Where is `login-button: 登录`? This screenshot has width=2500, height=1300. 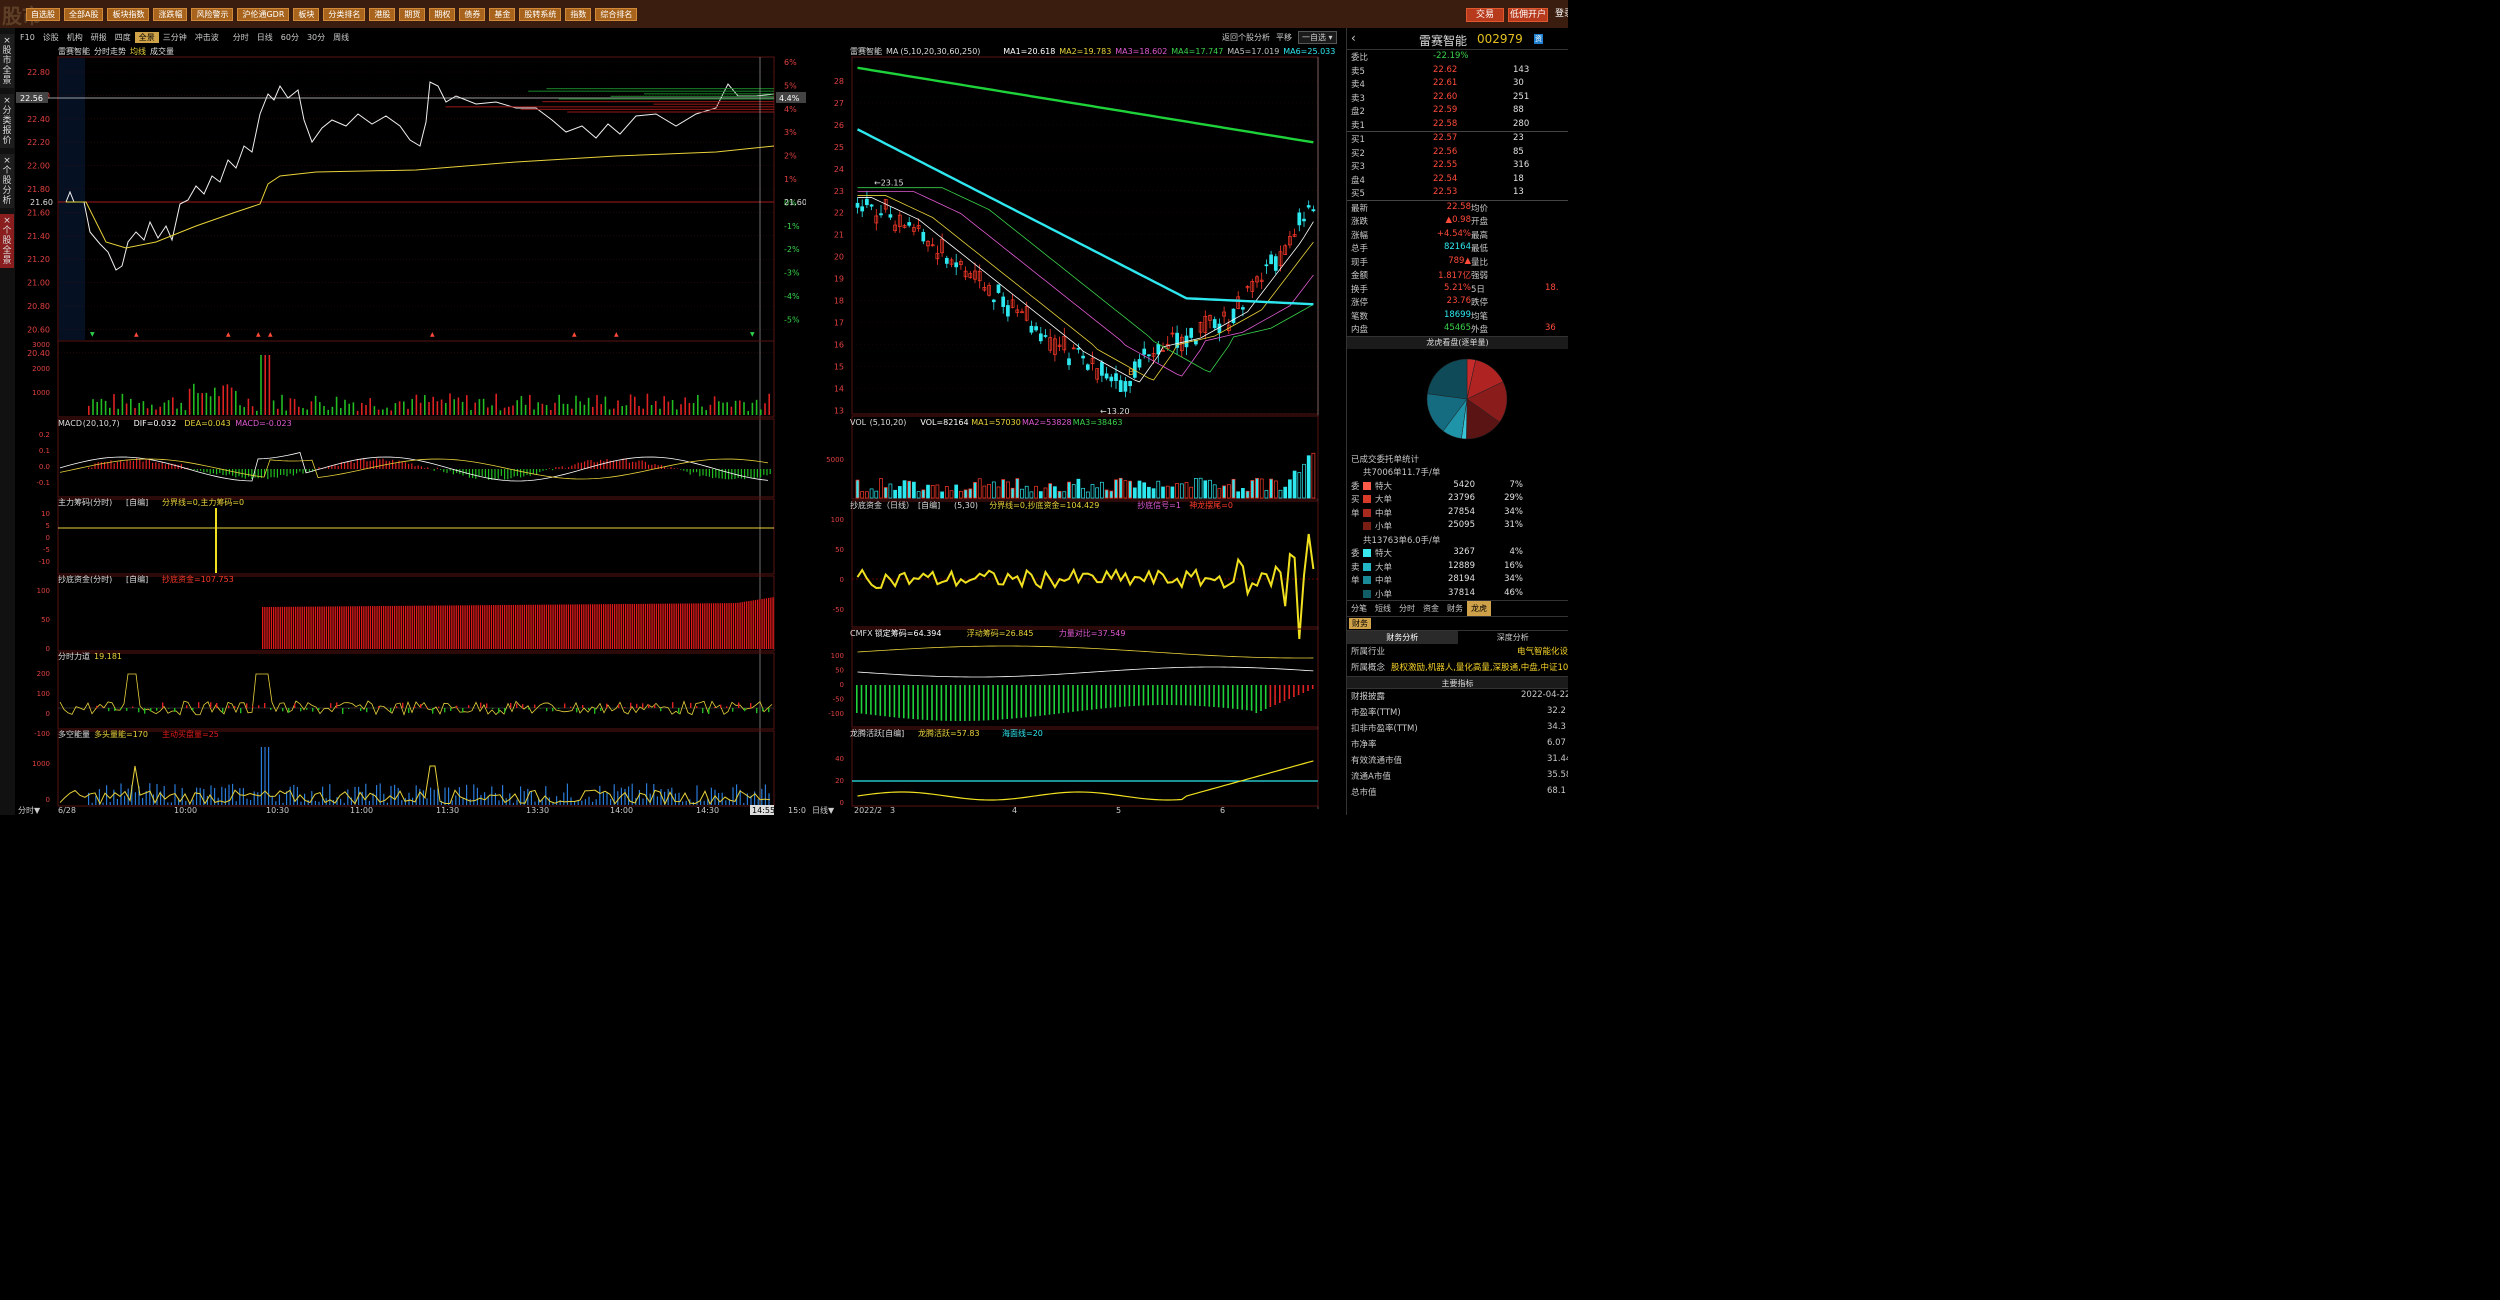 login-button: 登录 is located at coordinates (1561, 15).